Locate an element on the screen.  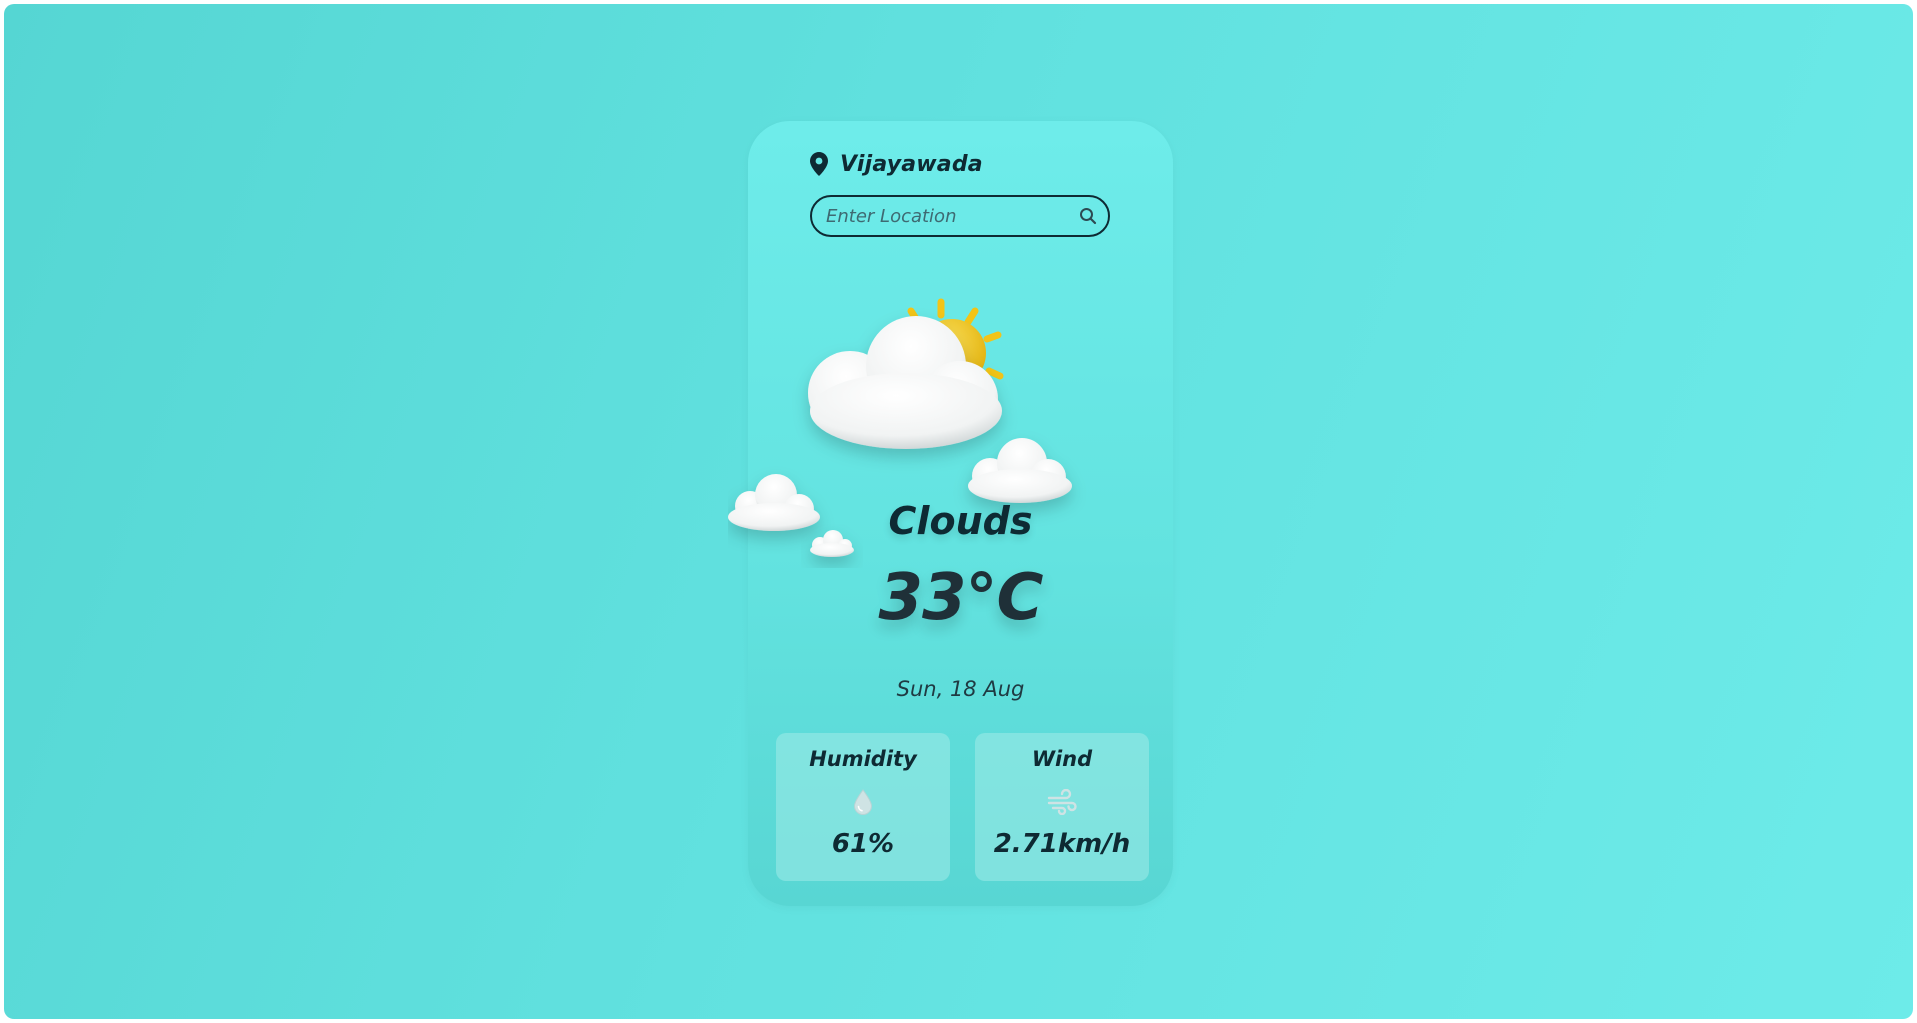
wind-title: Wind is located at coordinates (1062, 759).